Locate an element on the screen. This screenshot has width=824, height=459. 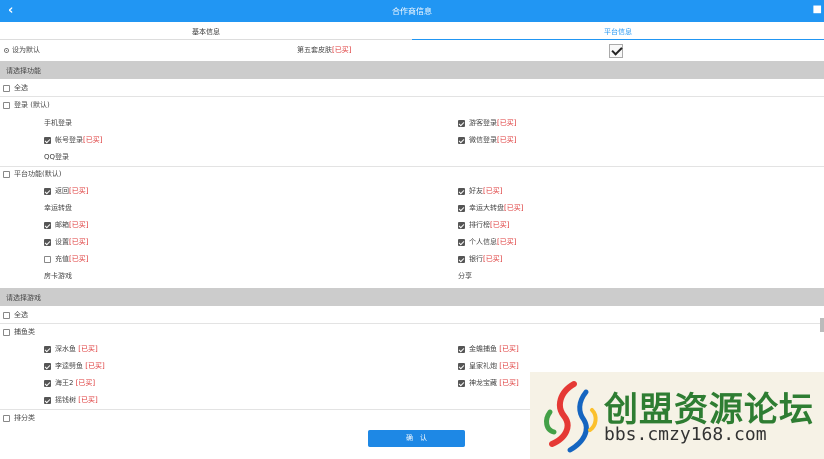
fish-item-label: 海王2 is located at coordinates (64, 383).